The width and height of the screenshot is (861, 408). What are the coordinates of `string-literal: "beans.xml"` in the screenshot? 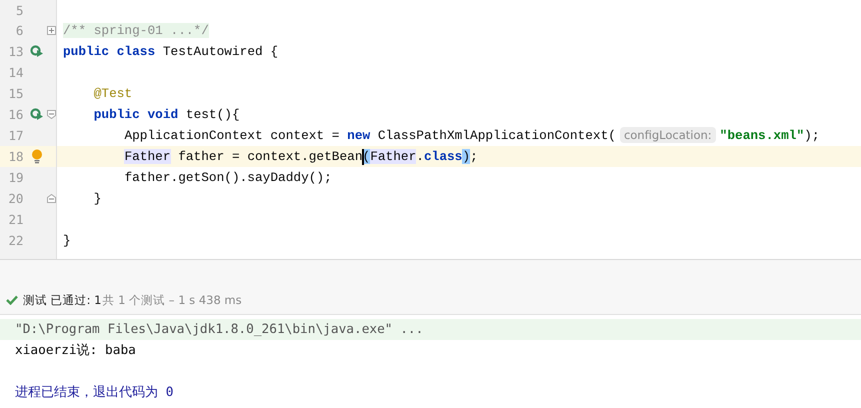 It's located at (762, 135).